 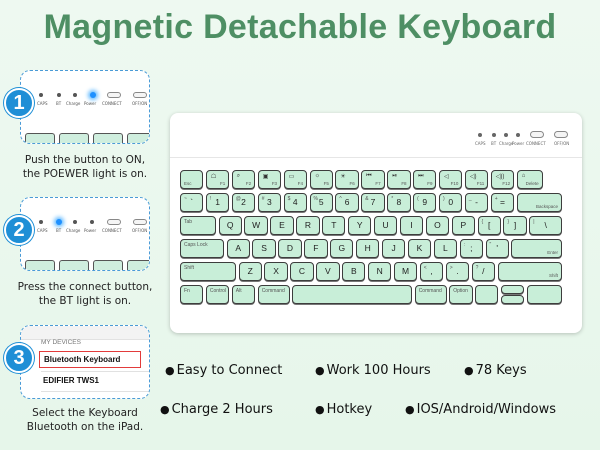 I want to click on letter-key: A, so click(x=238, y=248).